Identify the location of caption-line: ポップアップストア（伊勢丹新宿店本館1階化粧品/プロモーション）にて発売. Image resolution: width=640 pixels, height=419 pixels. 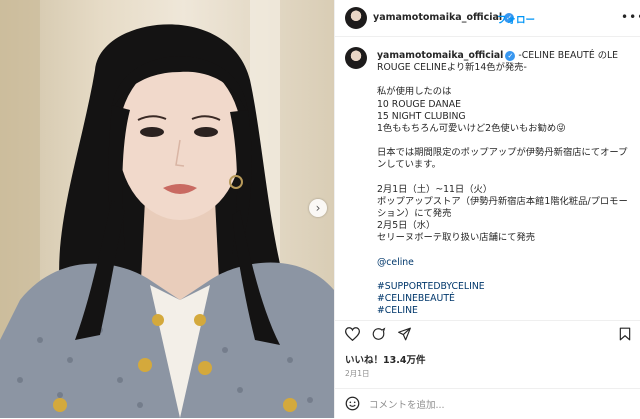
(502, 207).